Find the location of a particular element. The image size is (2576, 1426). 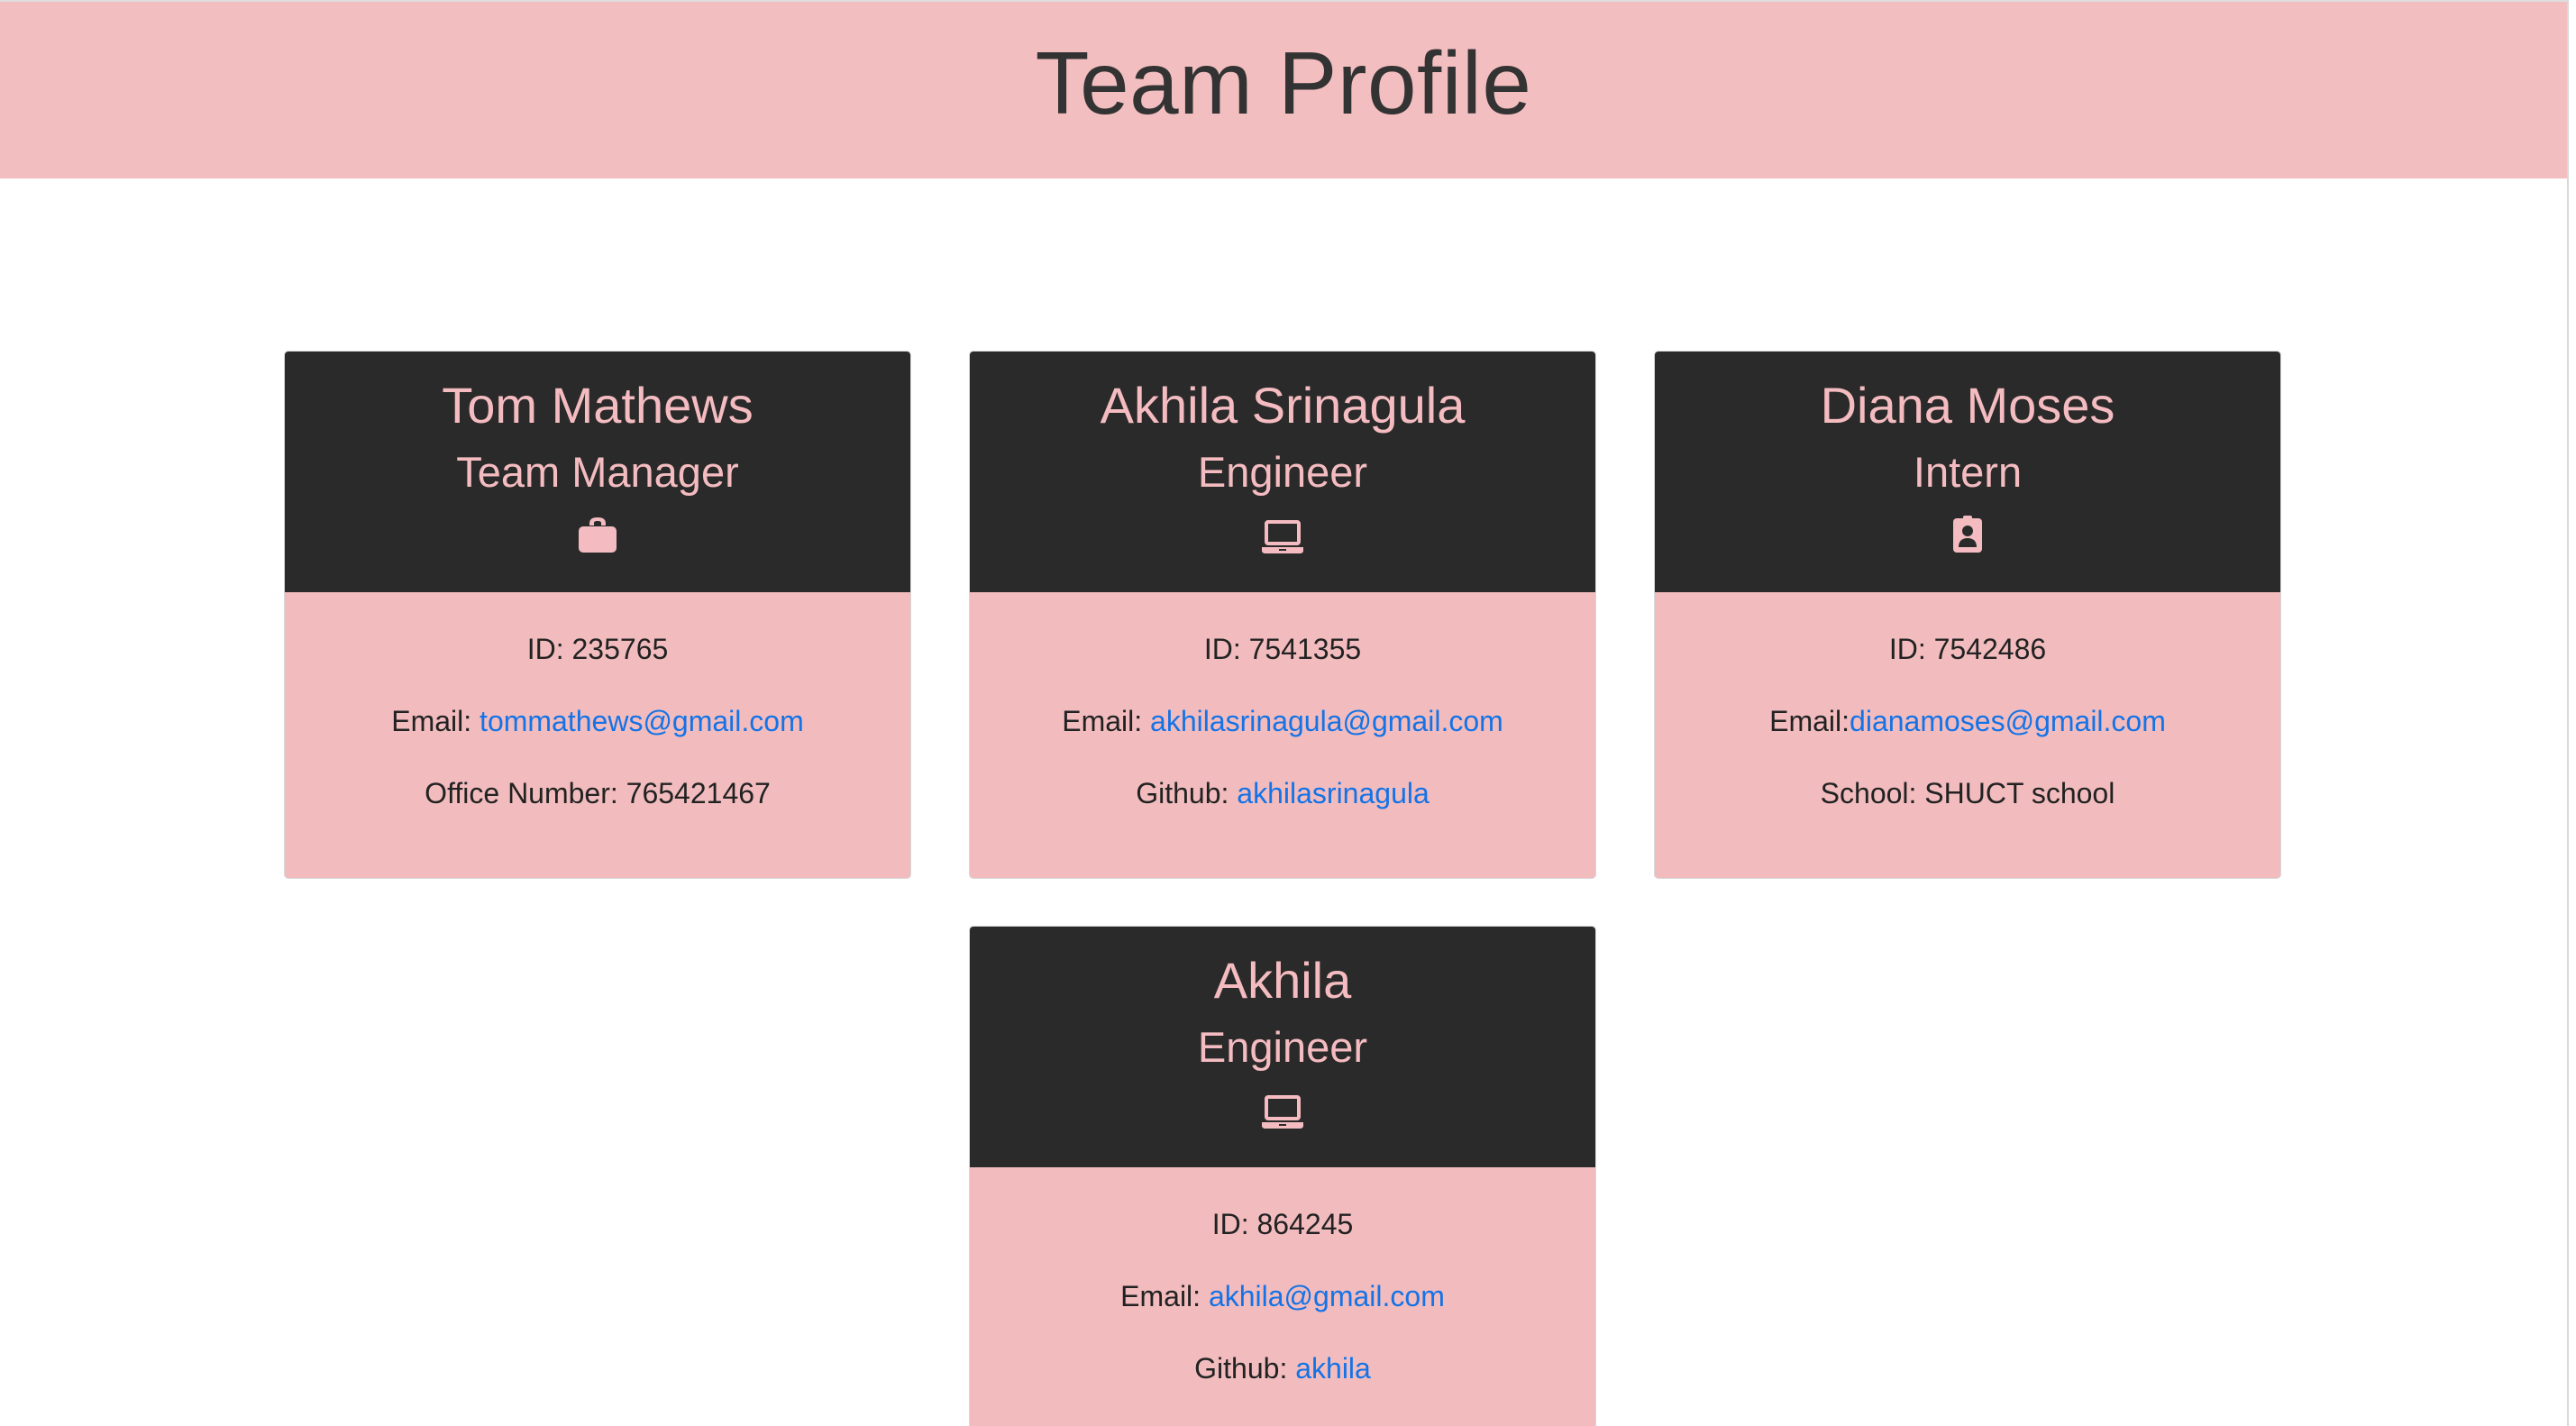

id-badge-icon is located at coordinates (1967, 534).